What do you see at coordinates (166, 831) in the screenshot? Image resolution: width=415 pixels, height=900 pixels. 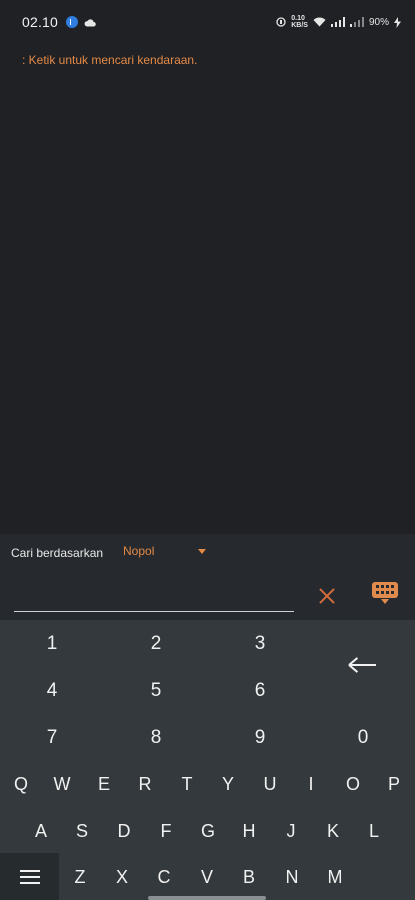 I see `key-f: F` at bounding box center [166, 831].